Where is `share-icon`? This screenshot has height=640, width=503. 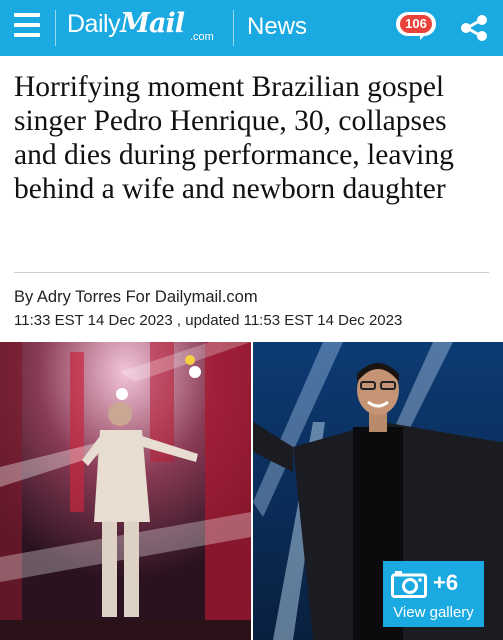
share-icon is located at coordinates (474, 28).